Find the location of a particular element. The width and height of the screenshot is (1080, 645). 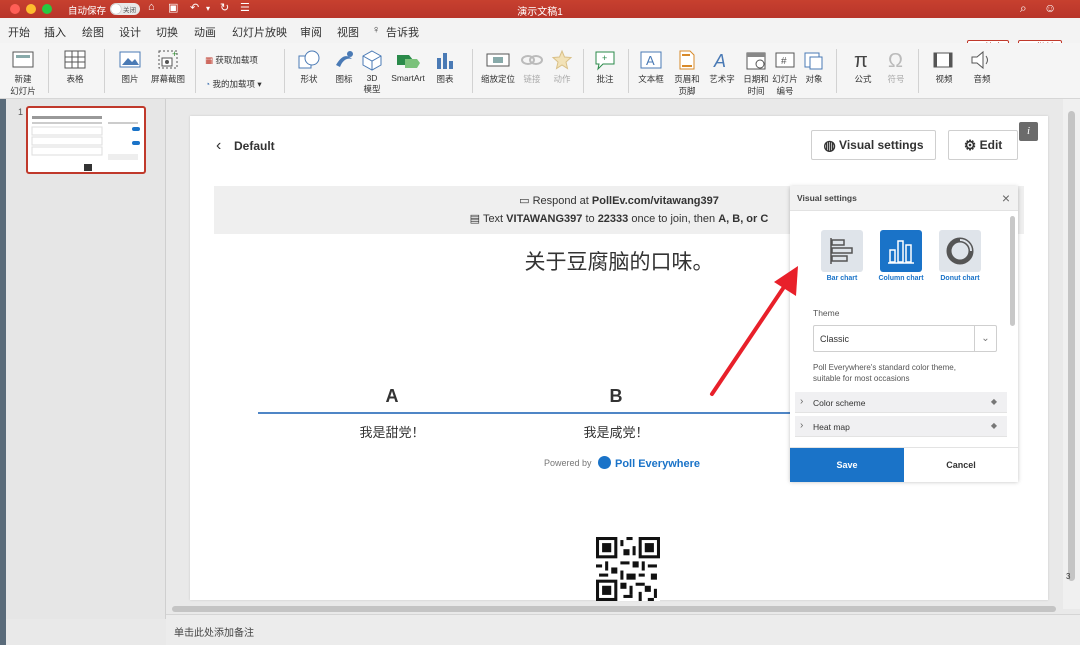

column-chart-label: Column chart is located at coordinates (901, 278).